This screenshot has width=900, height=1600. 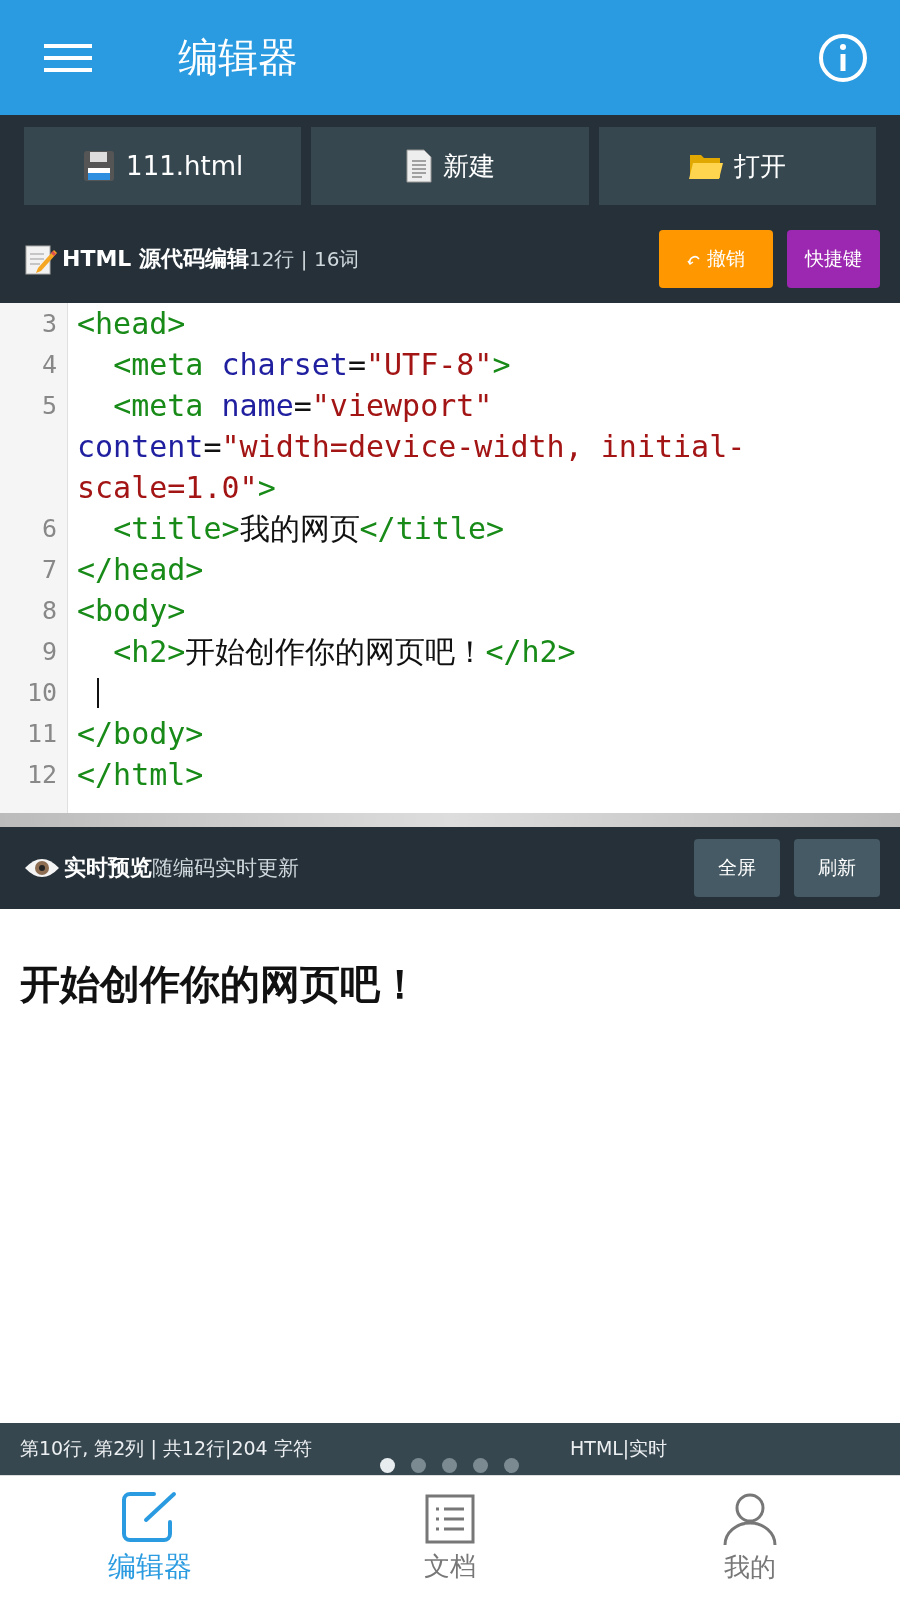 What do you see at coordinates (220, 984) in the screenshot?
I see `preview-heading: 开始创作你的网页吧！` at bounding box center [220, 984].